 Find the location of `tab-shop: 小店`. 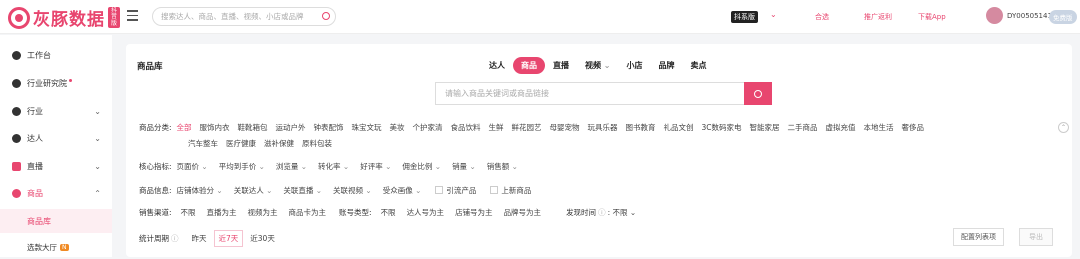

tab-shop: 小店 is located at coordinates (635, 65).